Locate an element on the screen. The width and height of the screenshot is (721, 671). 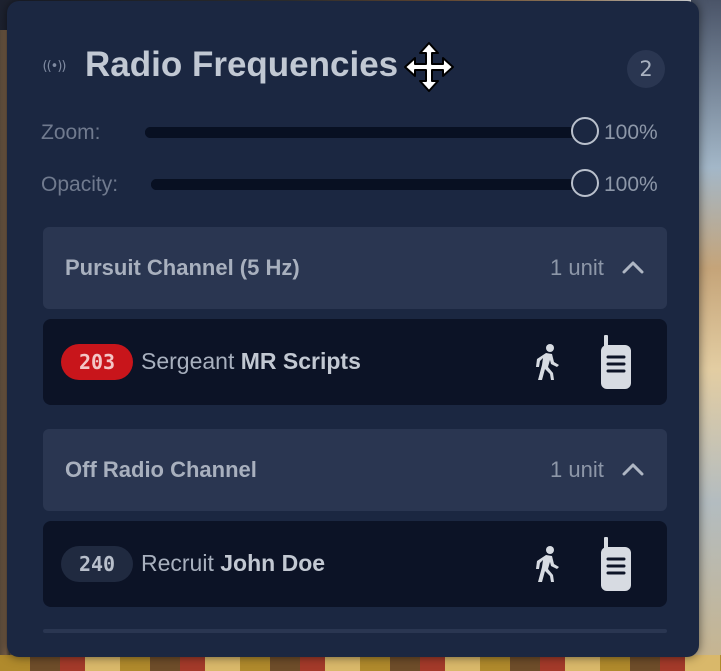
opacity-value: 100% is located at coordinates (631, 184).